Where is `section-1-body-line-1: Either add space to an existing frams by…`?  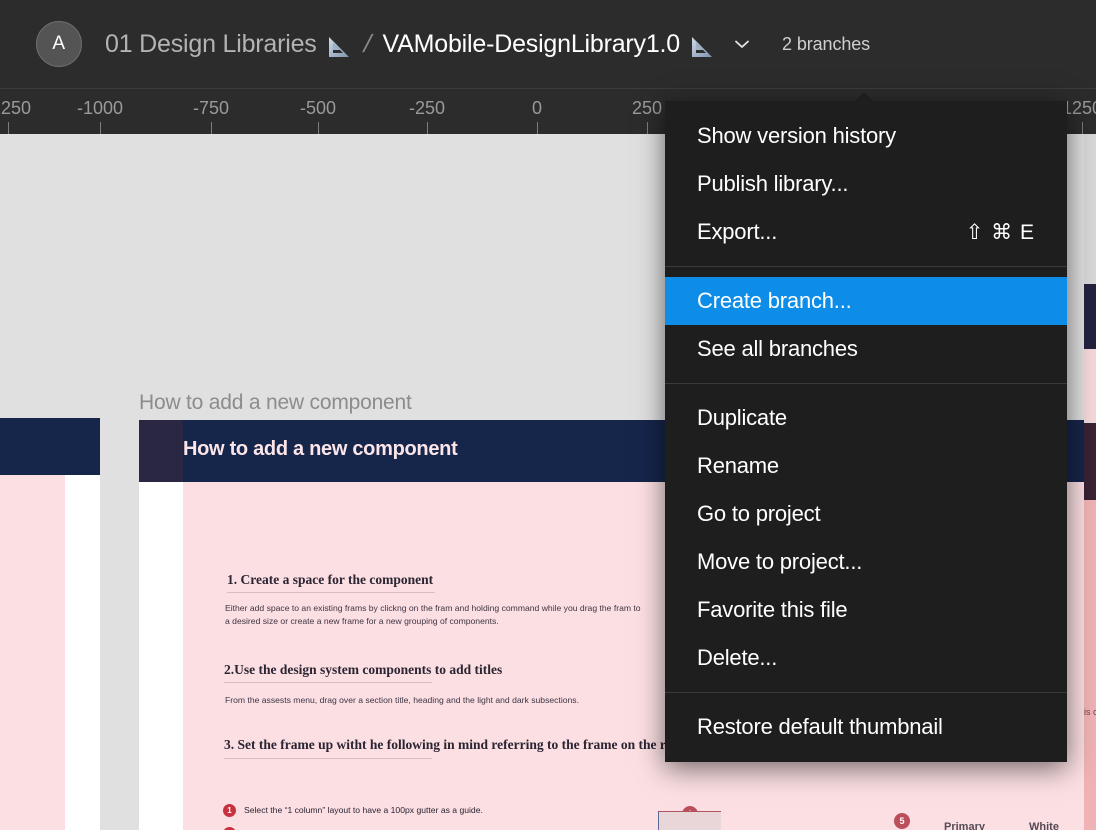 section-1-body-line-1: Either add space to an existing frams by… is located at coordinates (433, 608).